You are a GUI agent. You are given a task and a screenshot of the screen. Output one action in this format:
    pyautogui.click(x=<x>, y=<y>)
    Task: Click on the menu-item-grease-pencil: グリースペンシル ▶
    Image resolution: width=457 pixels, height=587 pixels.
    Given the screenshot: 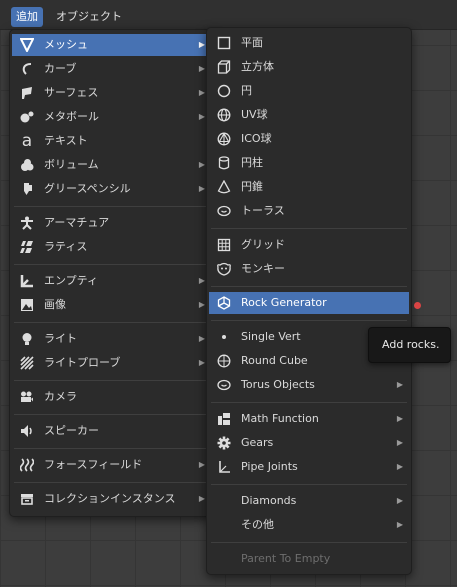 What is the action you would take?
    pyautogui.click(x=111, y=189)
    